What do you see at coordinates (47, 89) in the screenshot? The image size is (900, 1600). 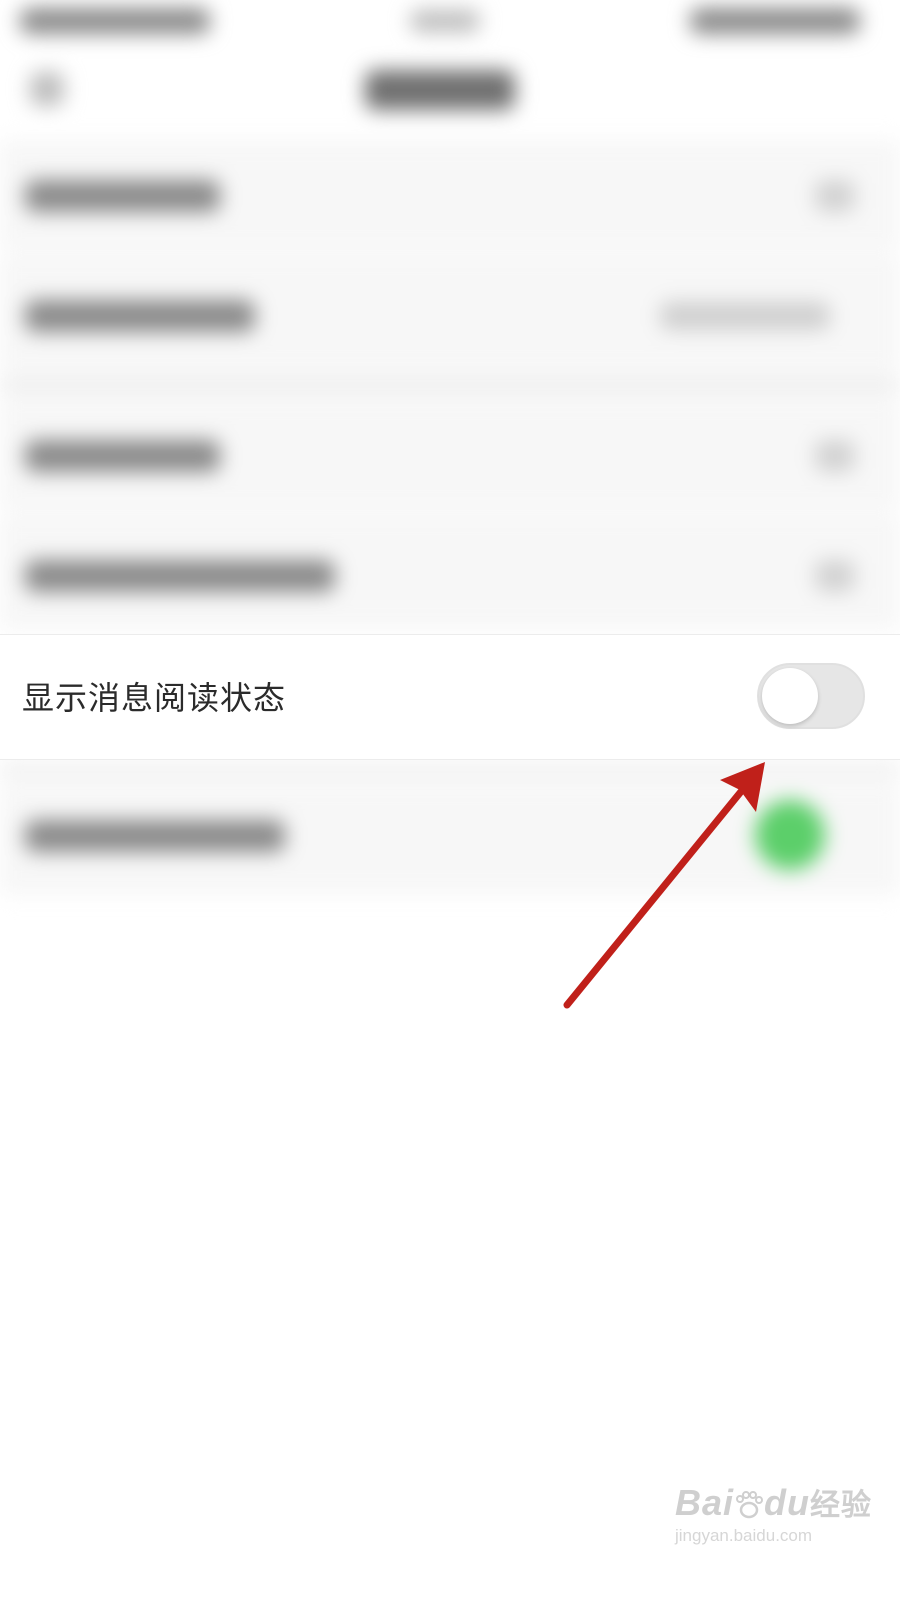 I see `back-icon` at bounding box center [47, 89].